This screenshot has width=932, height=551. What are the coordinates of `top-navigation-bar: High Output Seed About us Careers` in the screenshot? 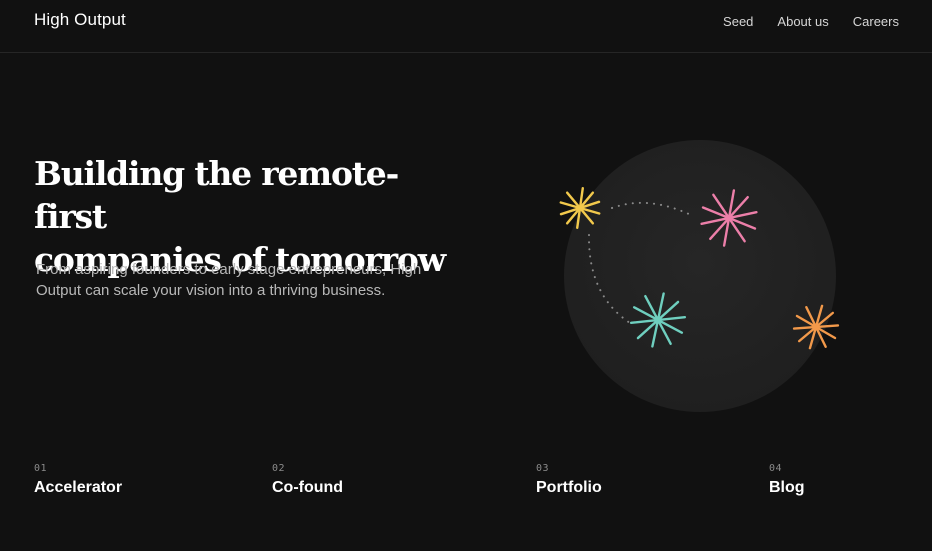 It's located at (466, 26).